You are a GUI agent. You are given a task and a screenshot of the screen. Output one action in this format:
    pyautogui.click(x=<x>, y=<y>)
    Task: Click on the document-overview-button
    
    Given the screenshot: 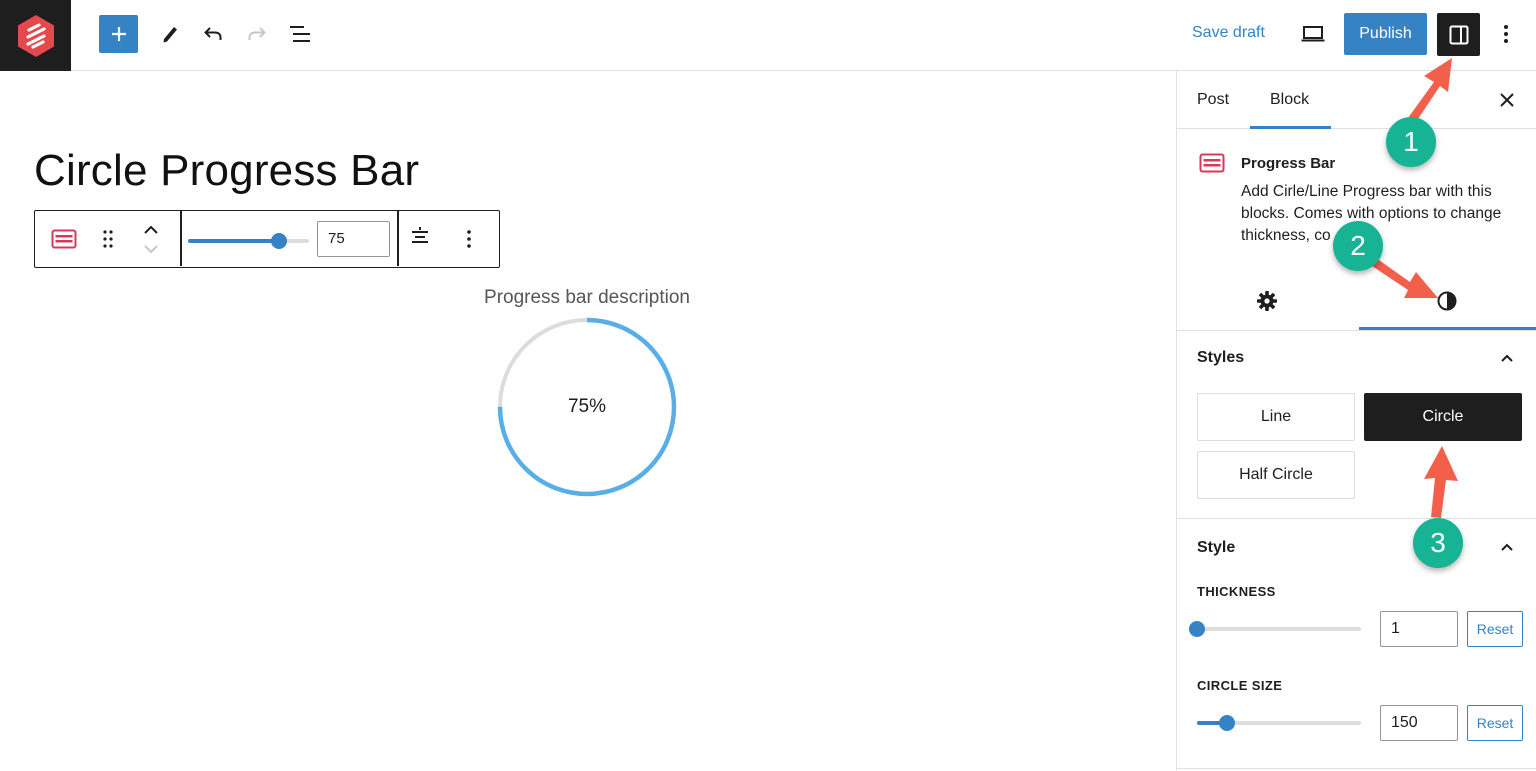 What is the action you would take?
    pyautogui.click(x=300, y=34)
    